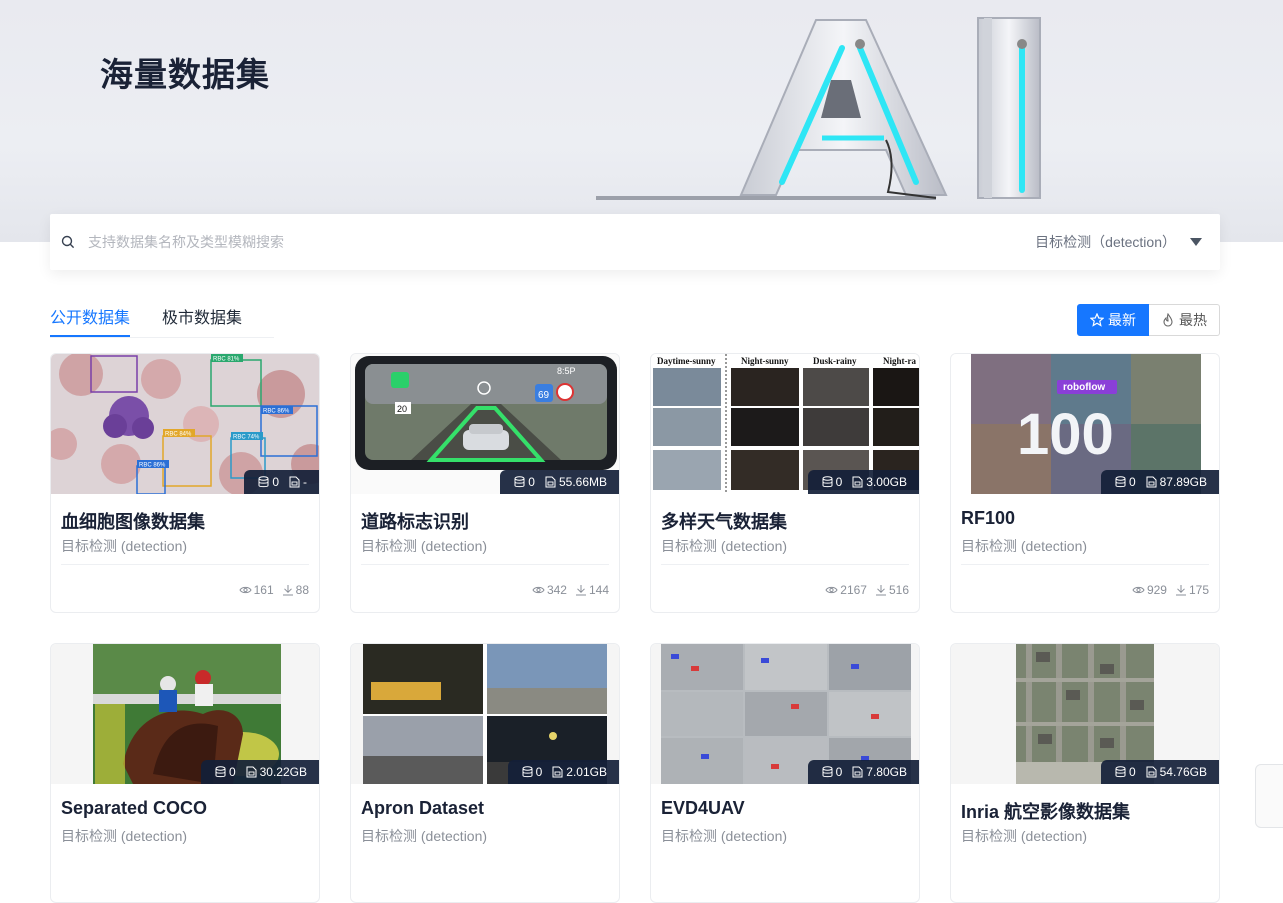 The image size is (1283, 903). I want to click on tab-jishi-datasets: 极市数据集, so click(202, 316).